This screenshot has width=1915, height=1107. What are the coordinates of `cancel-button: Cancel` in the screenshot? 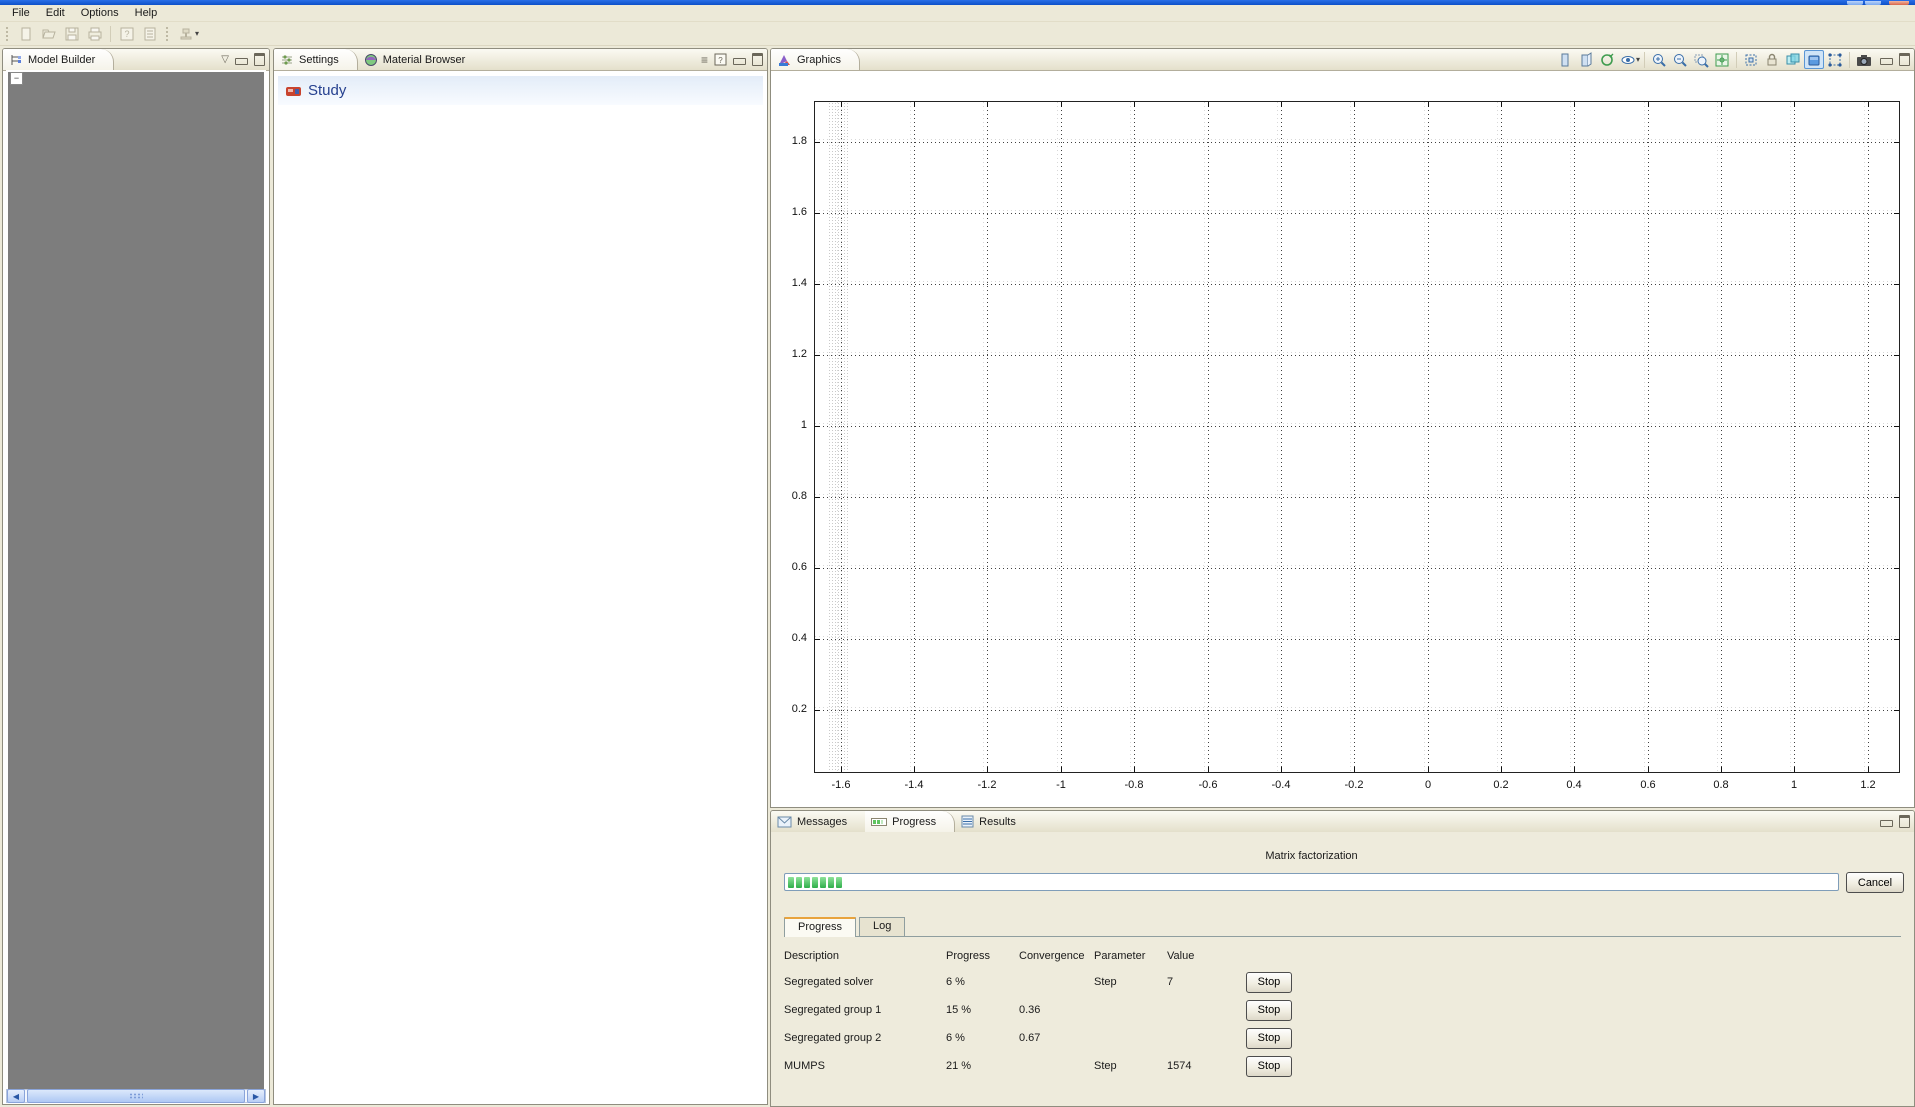 It's located at (1875, 882).